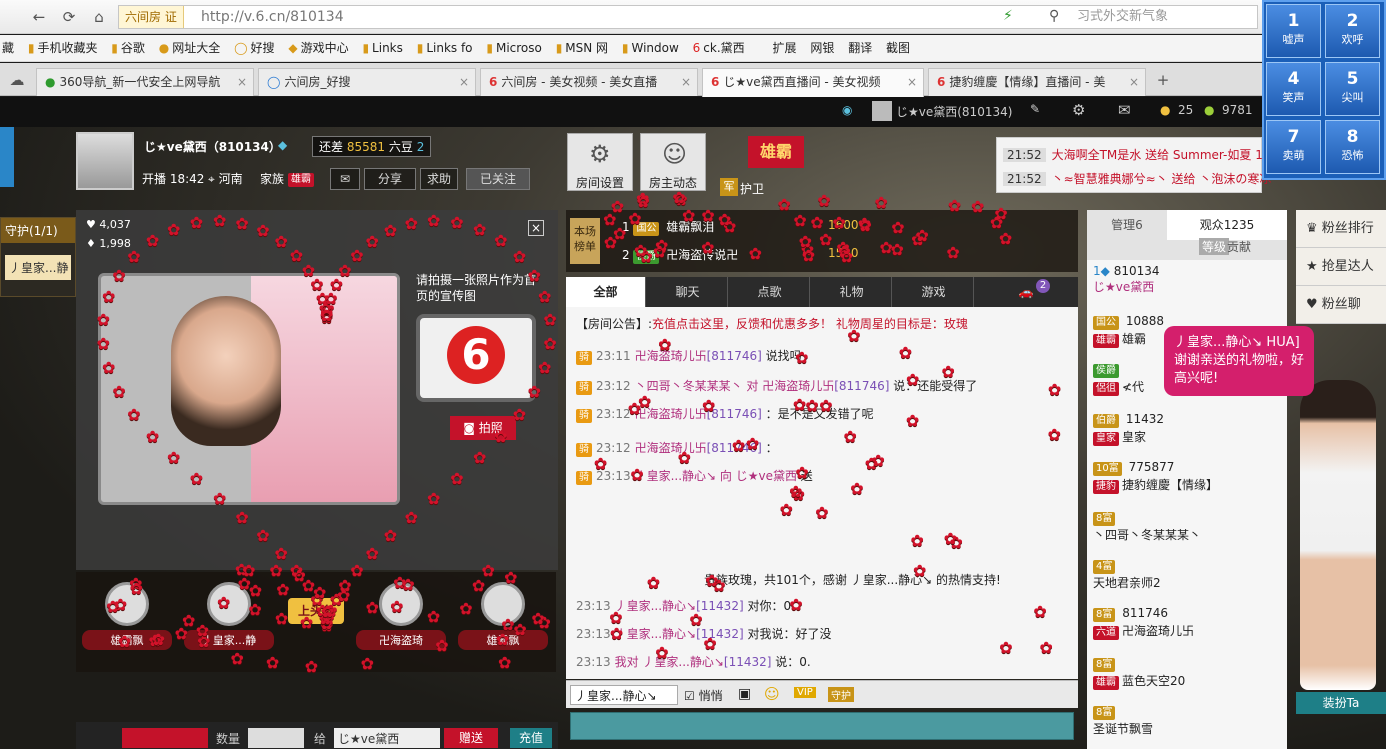 This screenshot has width=1386, height=749. I want to click on recipient-select: じ★ve黛西, so click(387, 738).